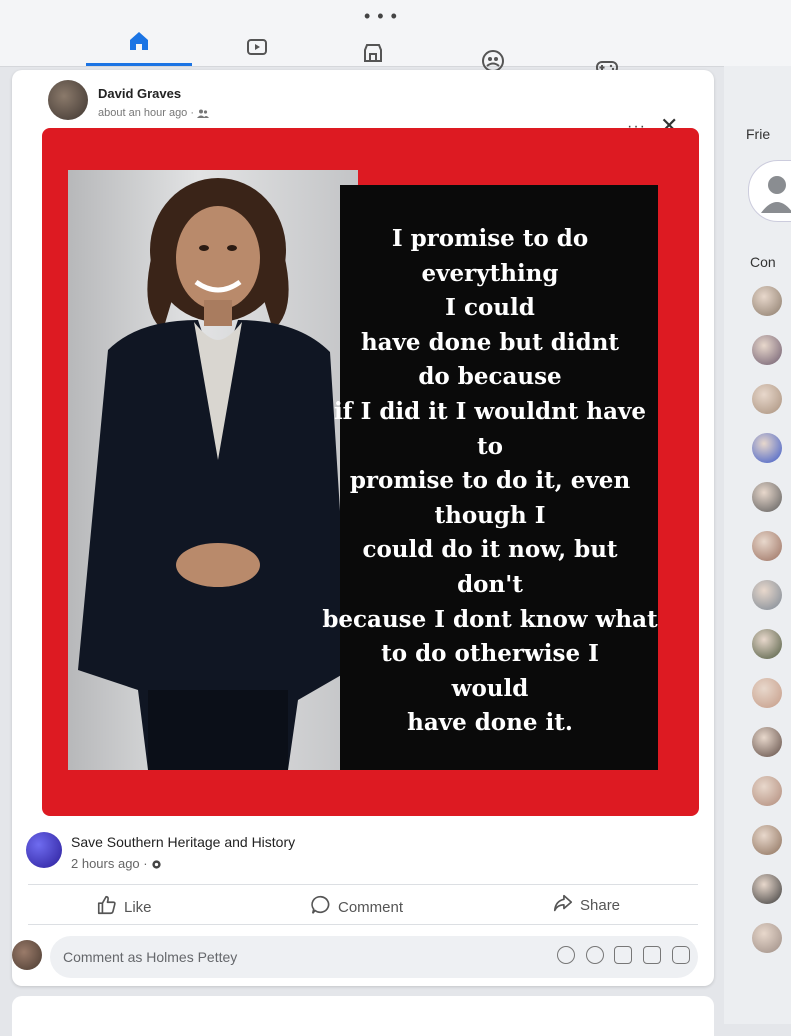 The width and height of the screenshot is (791, 1036). What do you see at coordinates (257, 47) in the screenshot?
I see `video-icon` at bounding box center [257, 47].